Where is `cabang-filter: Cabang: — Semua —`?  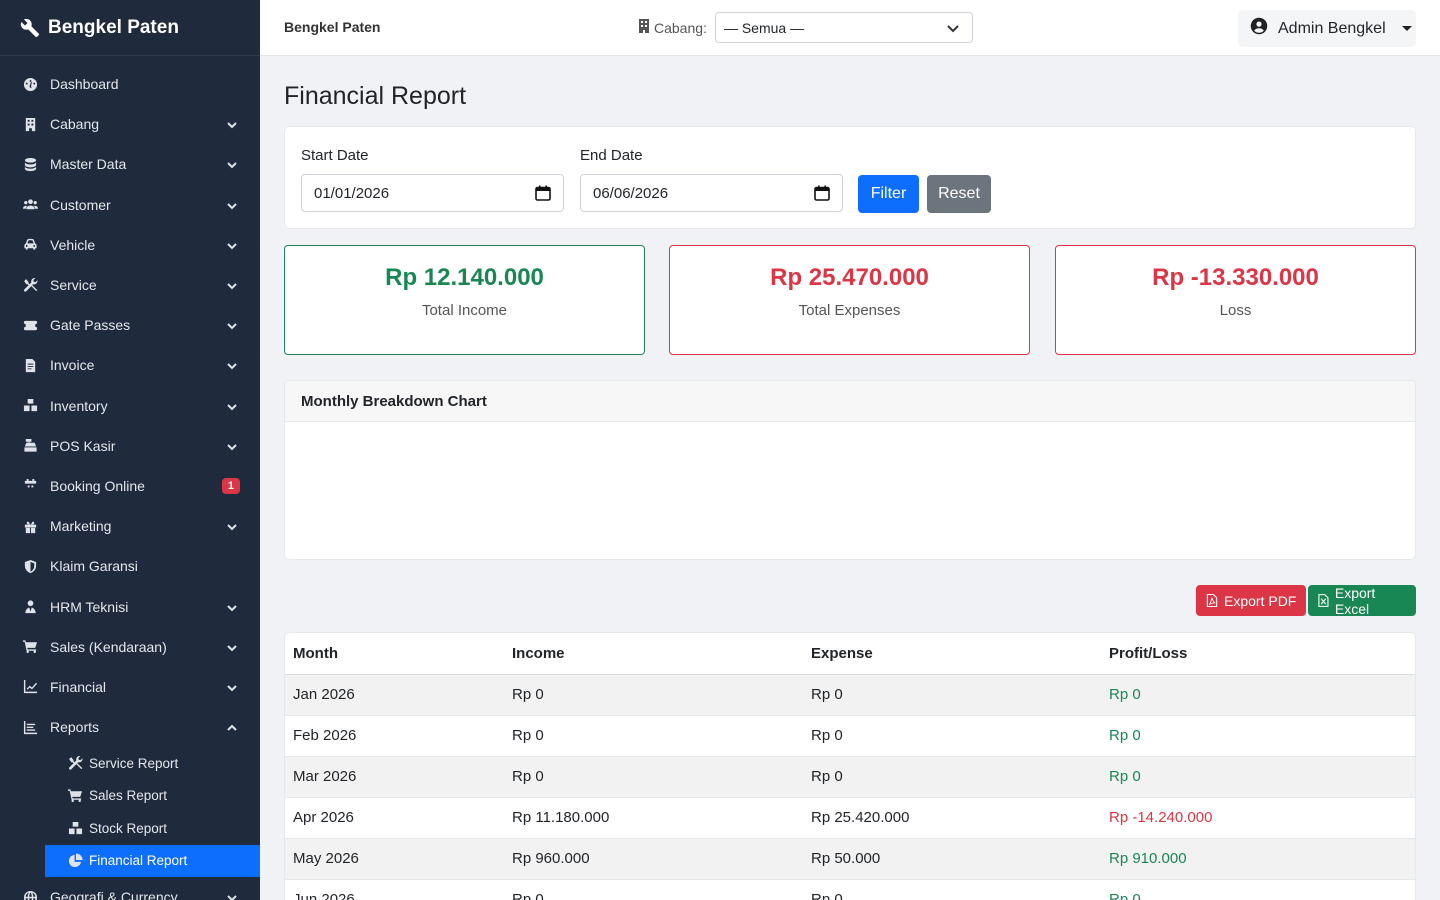 cabang-filter: Cabang: — Semua — is located at coordinates (805, 27).